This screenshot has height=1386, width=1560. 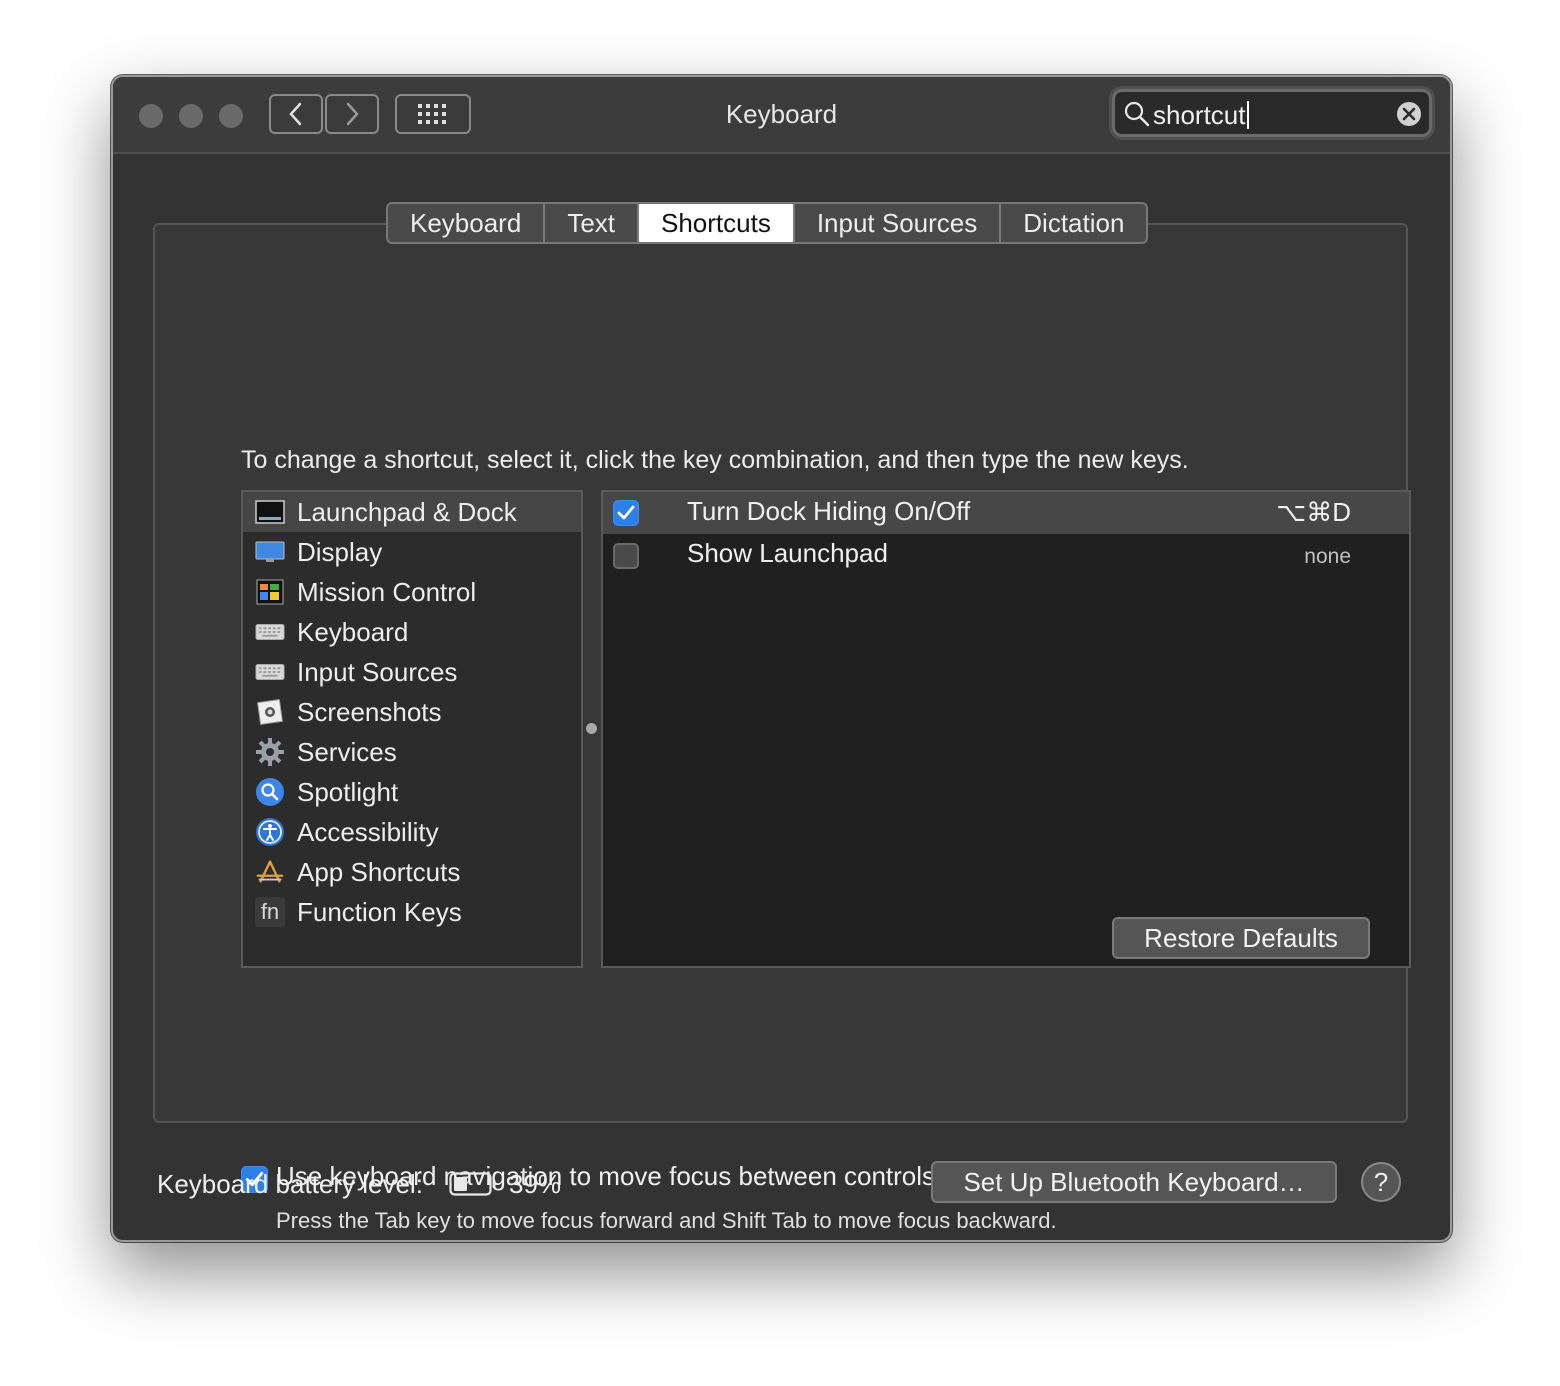 What do you see at coordinates (898, 223) in the screenshot?
I see `tab-input-sources: Input Sources` at bounding box center [898, 223].